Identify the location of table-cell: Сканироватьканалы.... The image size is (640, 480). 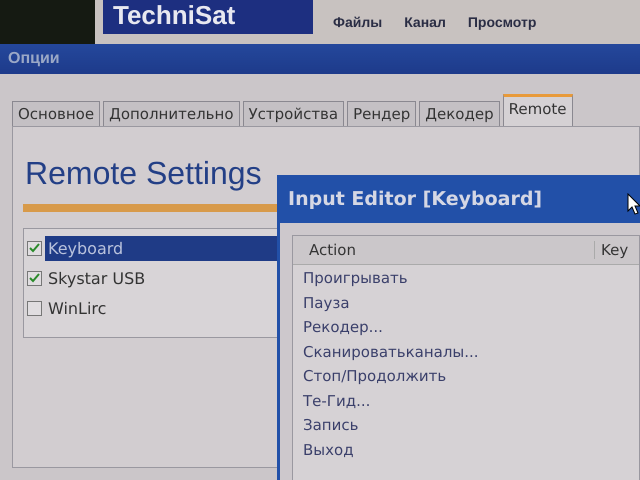
(471, 354).